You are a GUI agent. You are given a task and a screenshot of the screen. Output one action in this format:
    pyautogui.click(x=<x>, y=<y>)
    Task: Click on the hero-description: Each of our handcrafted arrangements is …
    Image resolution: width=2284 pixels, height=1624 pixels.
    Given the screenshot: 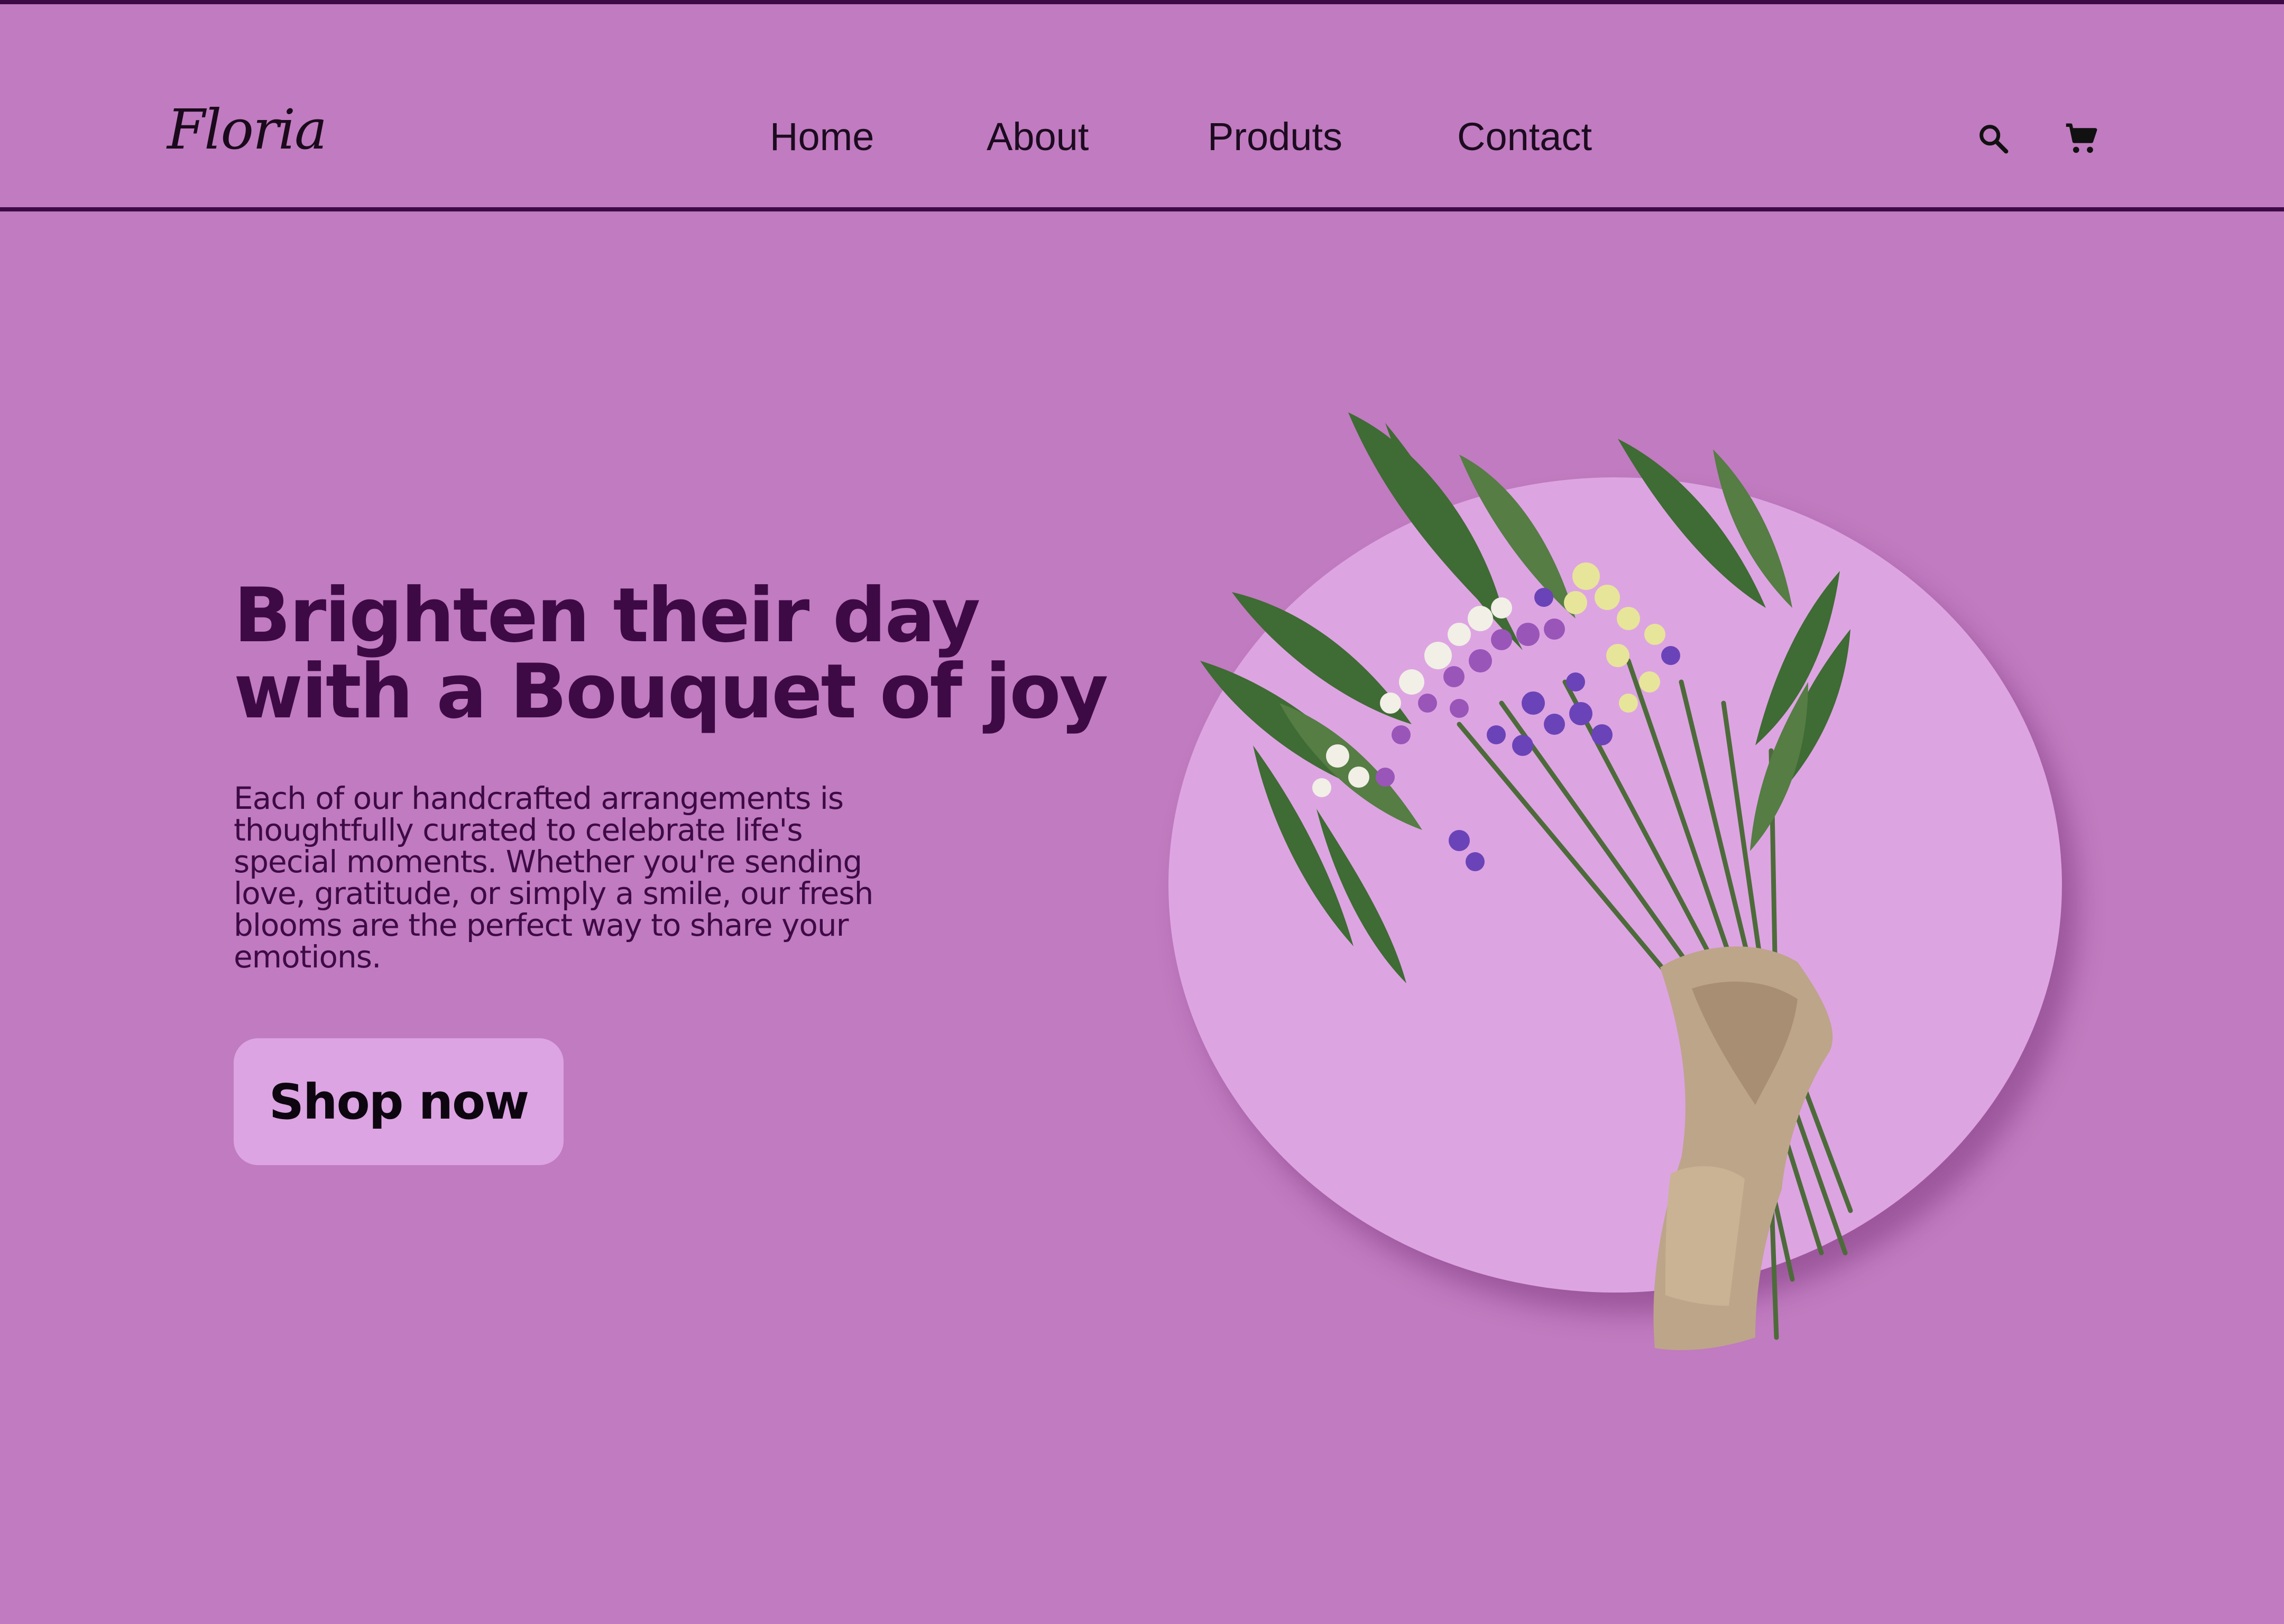 What is the action you would take?
    pyautogui.click(x=553, y=877)
    